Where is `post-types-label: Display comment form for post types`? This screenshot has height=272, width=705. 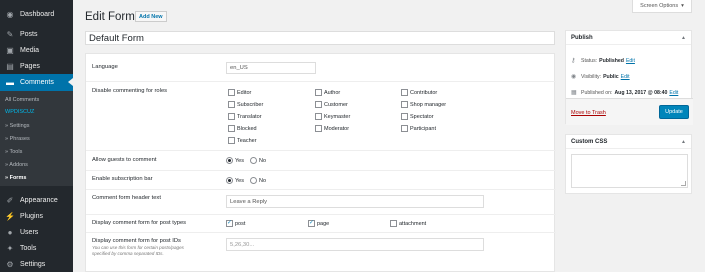 post-types-label: Display comment form for post types is located at coordinates (139, 223).